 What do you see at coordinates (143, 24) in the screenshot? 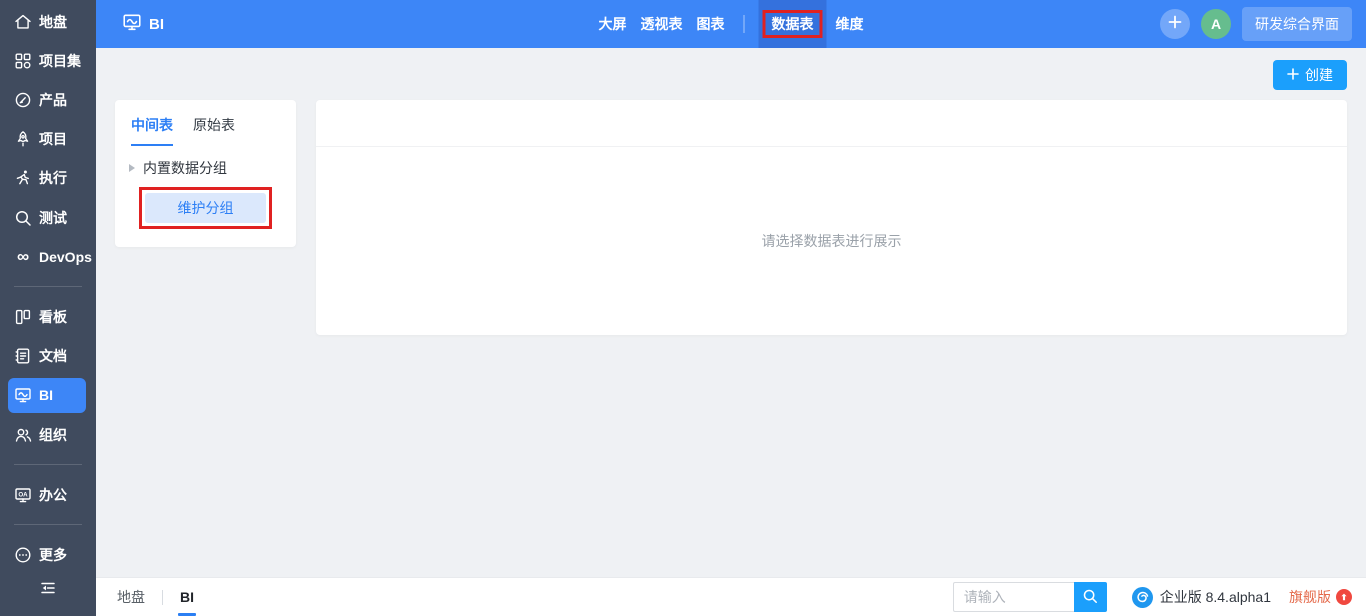
I see `topbar-app-label: BI` at bounding box center [143, 24].